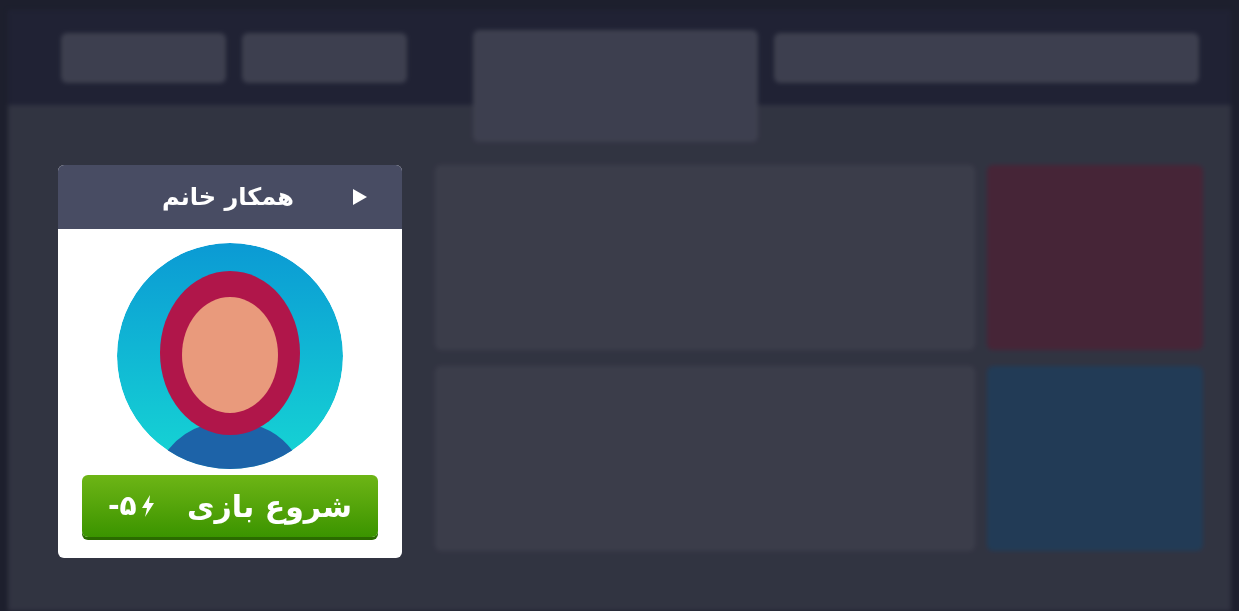 The width and height of the screenshot is (1239, 611). I want to click on modal-title: همکار خانم, so click(228, 197).